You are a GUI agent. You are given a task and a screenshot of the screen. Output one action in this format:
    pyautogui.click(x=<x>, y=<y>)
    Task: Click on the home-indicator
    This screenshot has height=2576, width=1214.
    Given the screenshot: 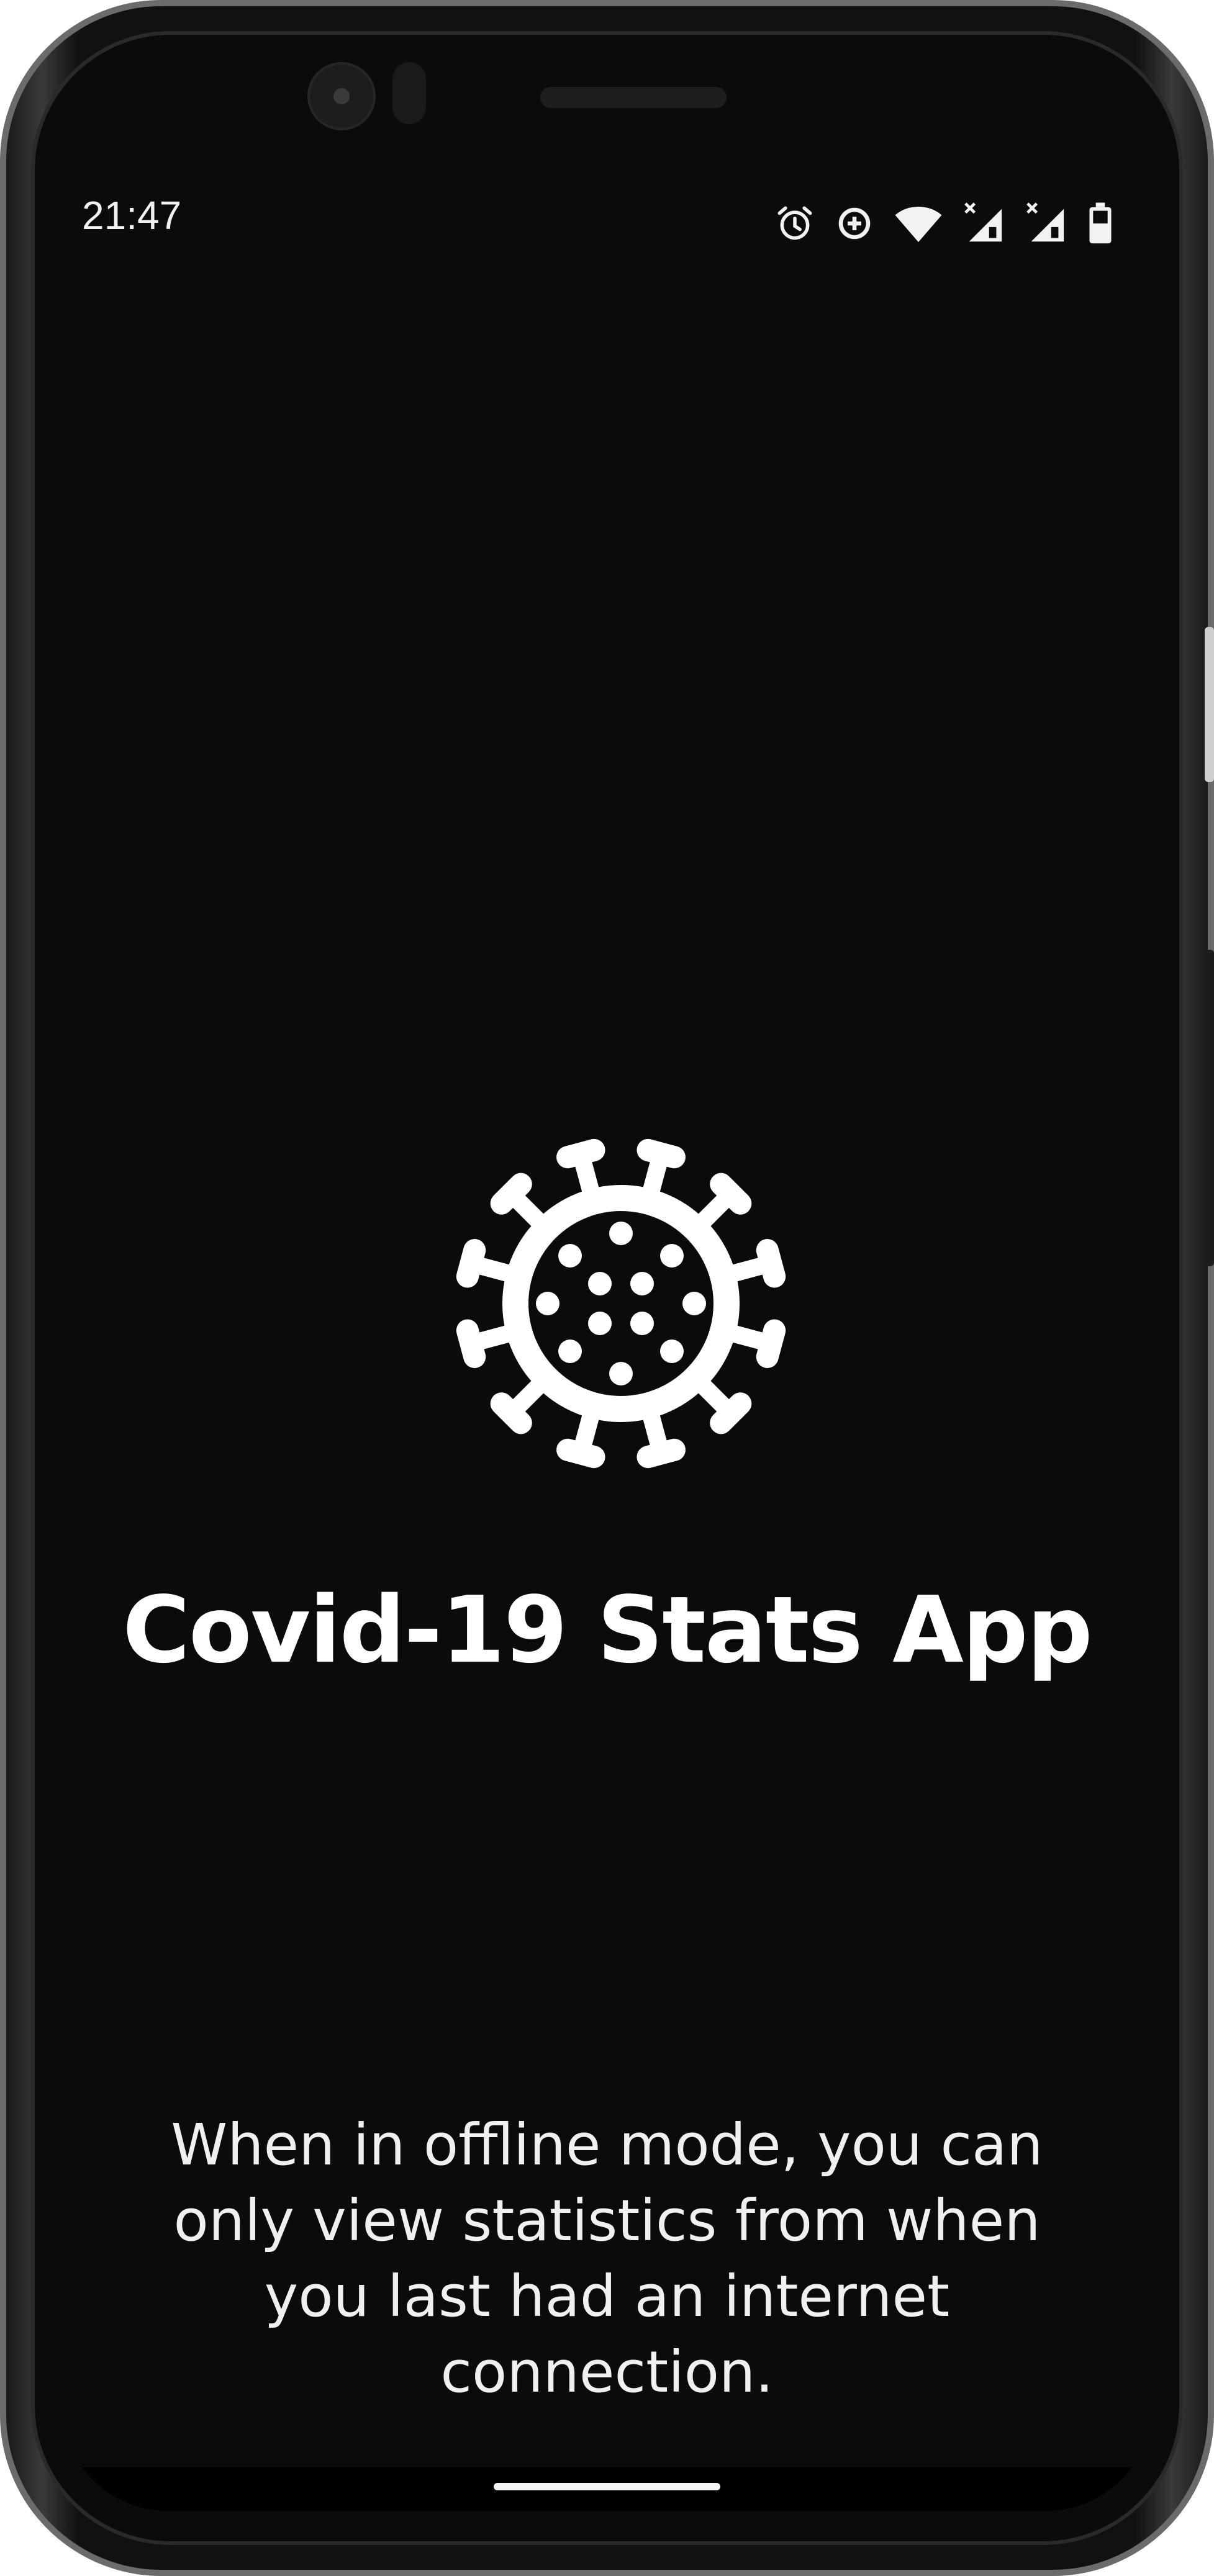 What is the action you would take?
    pyautogui.click(x=607, y=2486)
    